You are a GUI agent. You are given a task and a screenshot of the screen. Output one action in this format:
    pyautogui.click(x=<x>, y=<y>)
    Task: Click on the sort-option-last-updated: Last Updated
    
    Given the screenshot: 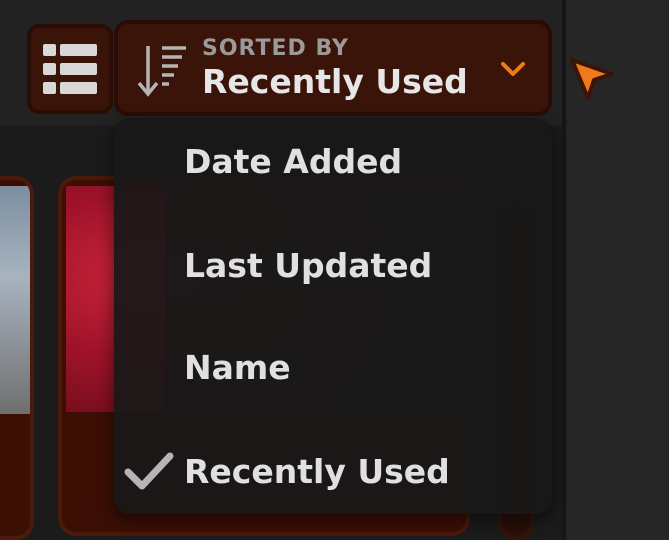 What is the action you would take?
    pyautogui.click(x=333, y=266)
    